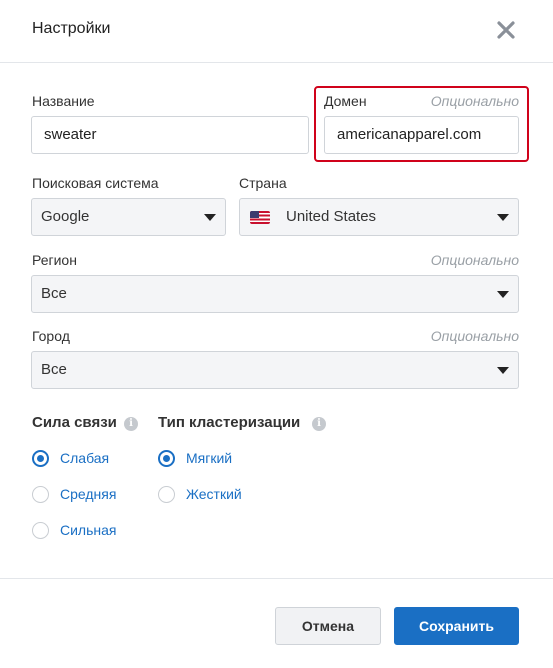  I want to click on radio-label: Средняя, so click(88, 494).